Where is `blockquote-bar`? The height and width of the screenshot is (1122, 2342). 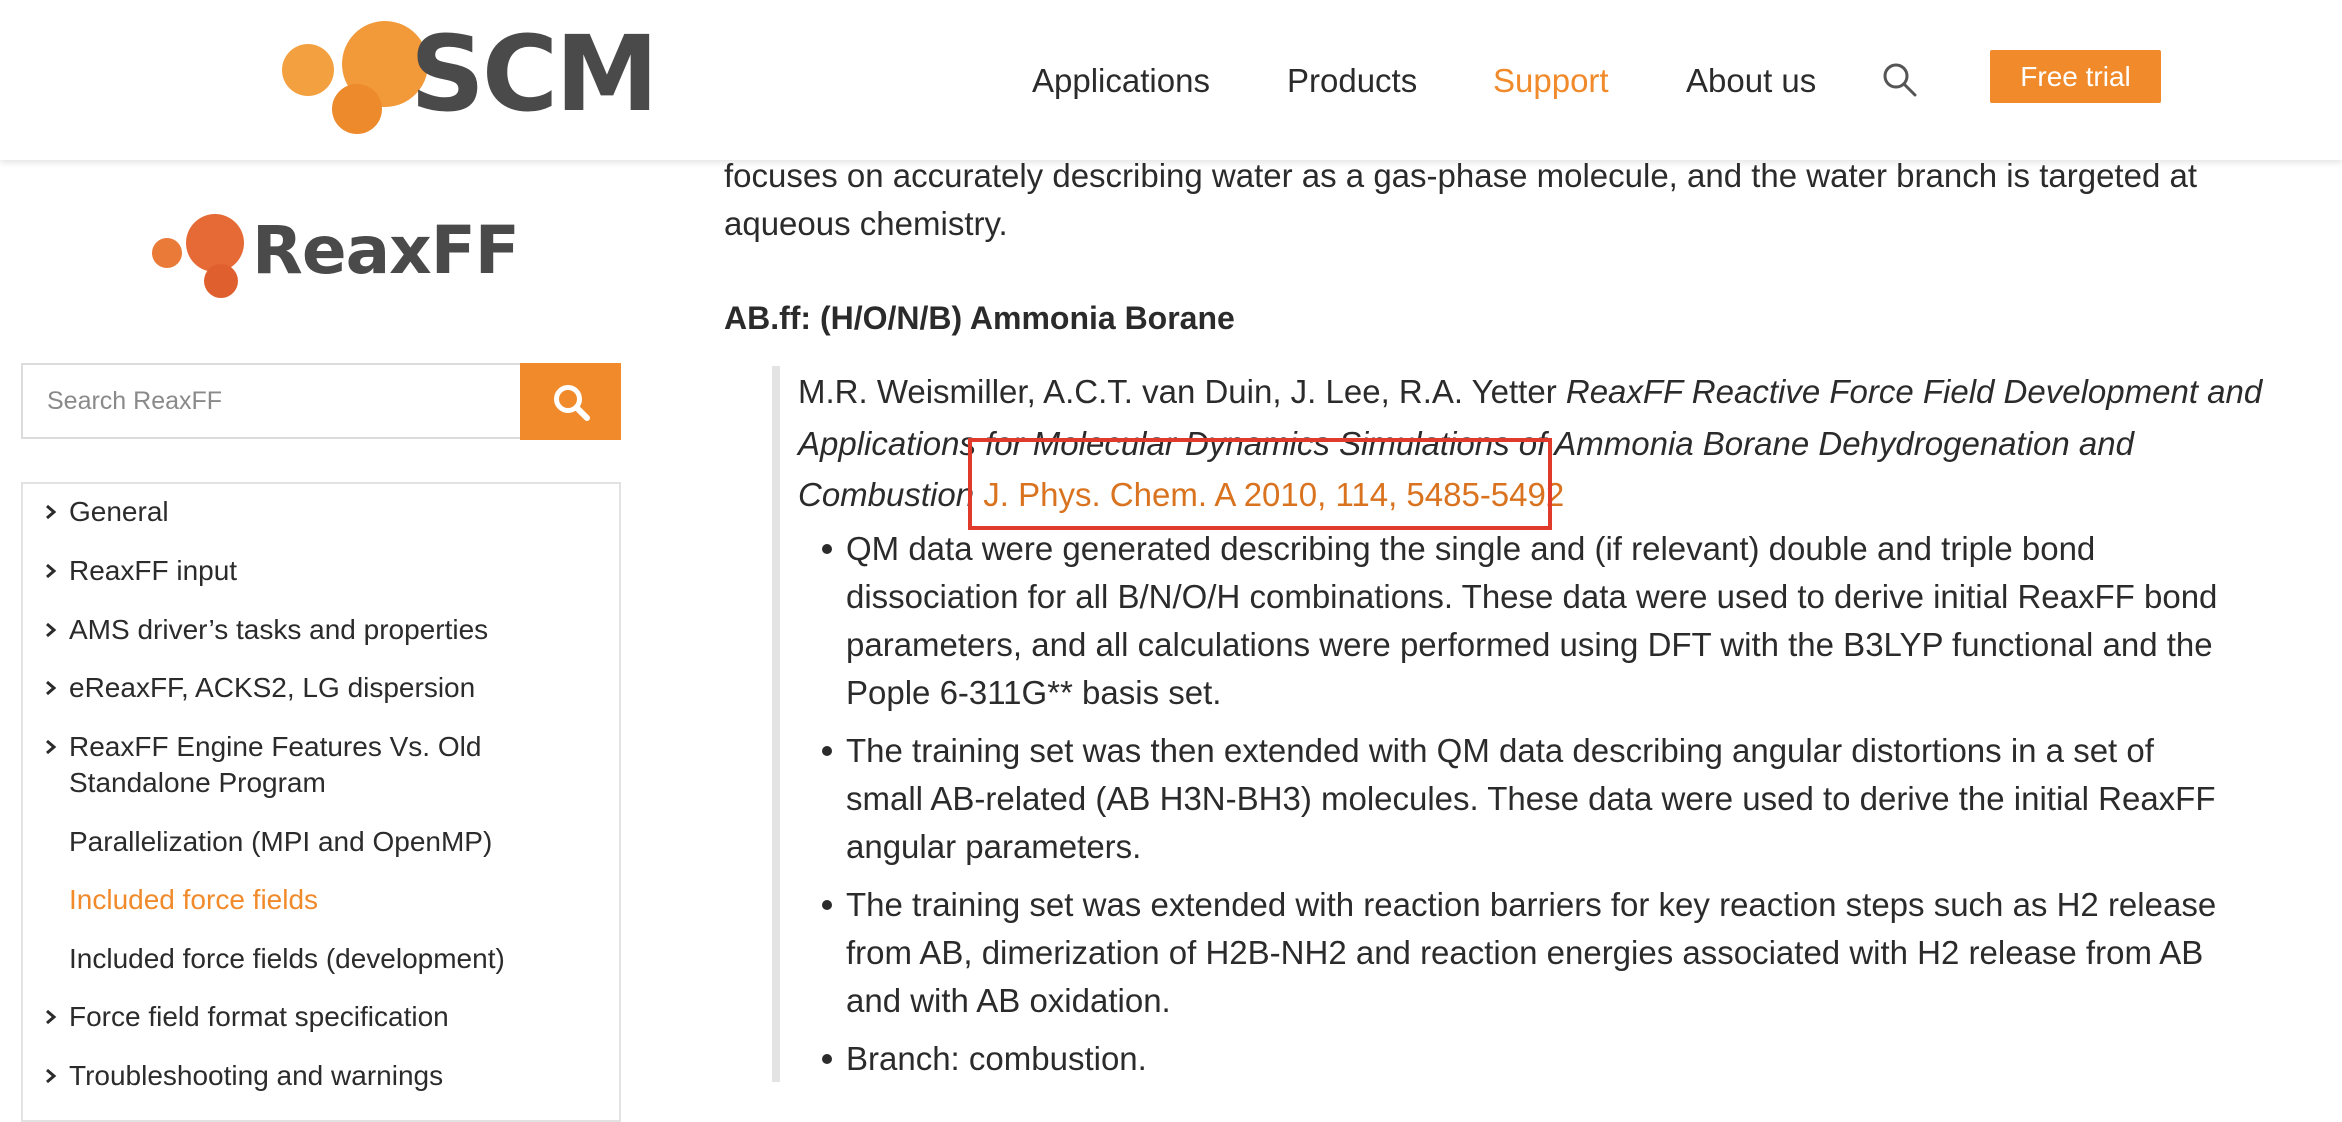 blockquote-bar is located at coordinates (776, 724).